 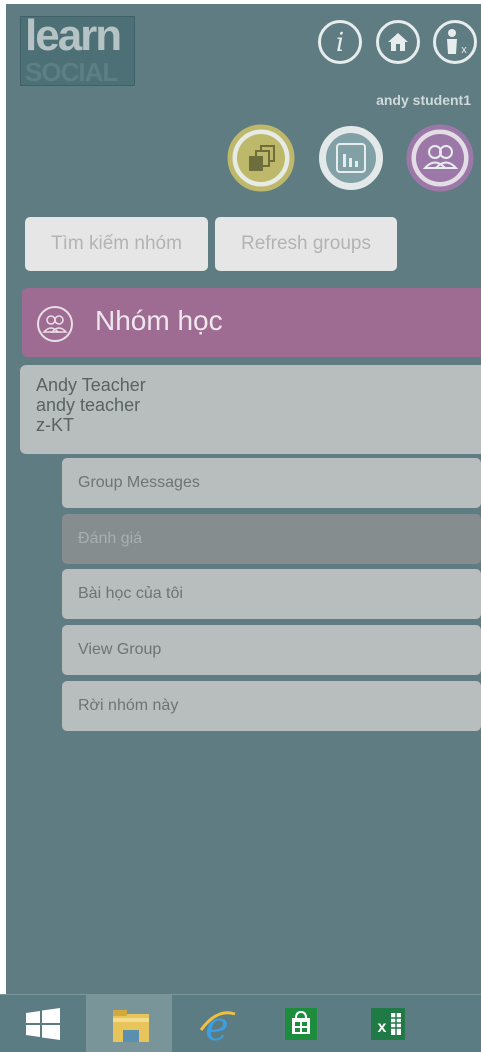 I want to click on learnsocial-logo: learn SOCIAL, so click(x=77, y=49).